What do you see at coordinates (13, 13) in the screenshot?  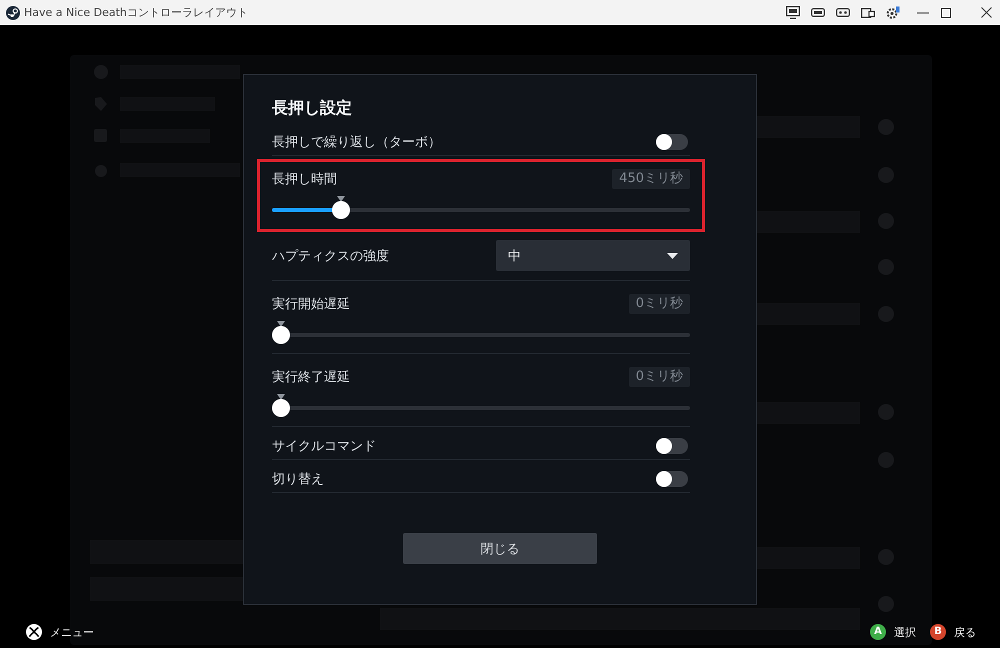 I see `steam-logo-icon` at bounding box center [13, 13].